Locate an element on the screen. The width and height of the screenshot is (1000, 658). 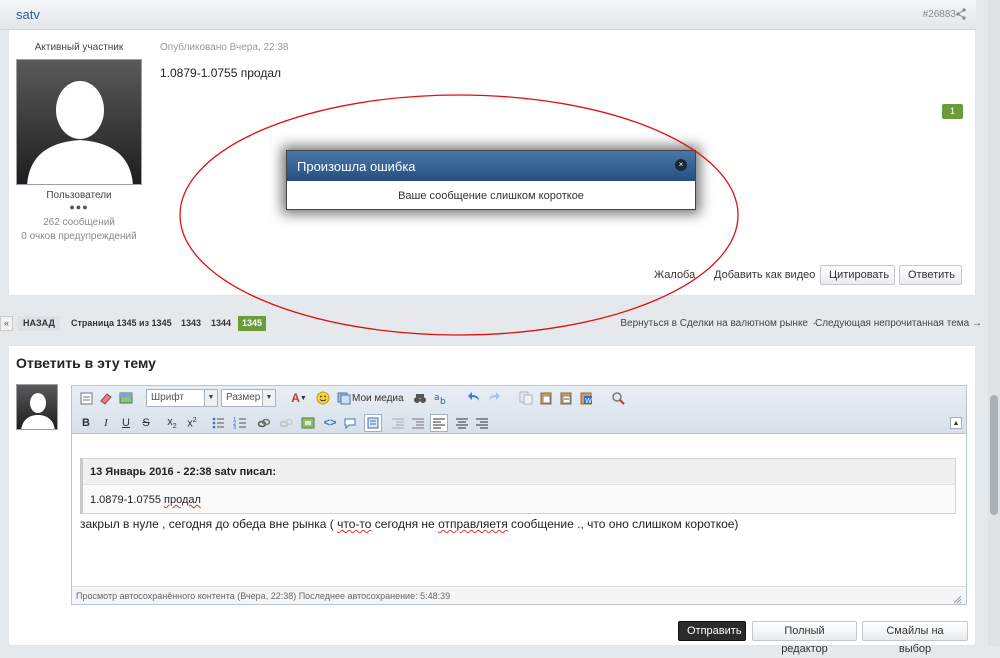
reputation-badge: 1 is located at coordinates (952, 111).